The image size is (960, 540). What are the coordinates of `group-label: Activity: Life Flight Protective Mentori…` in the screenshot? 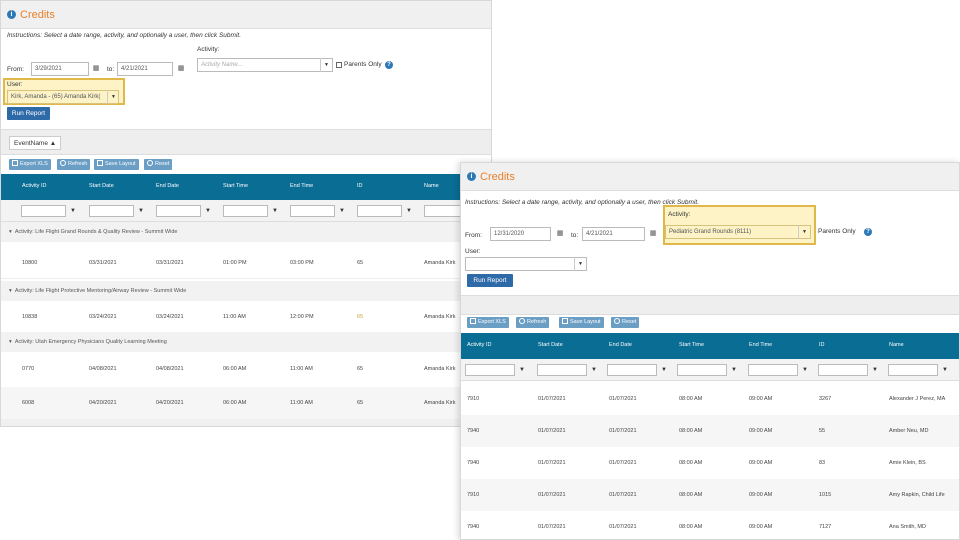 It's located at (100, 291).